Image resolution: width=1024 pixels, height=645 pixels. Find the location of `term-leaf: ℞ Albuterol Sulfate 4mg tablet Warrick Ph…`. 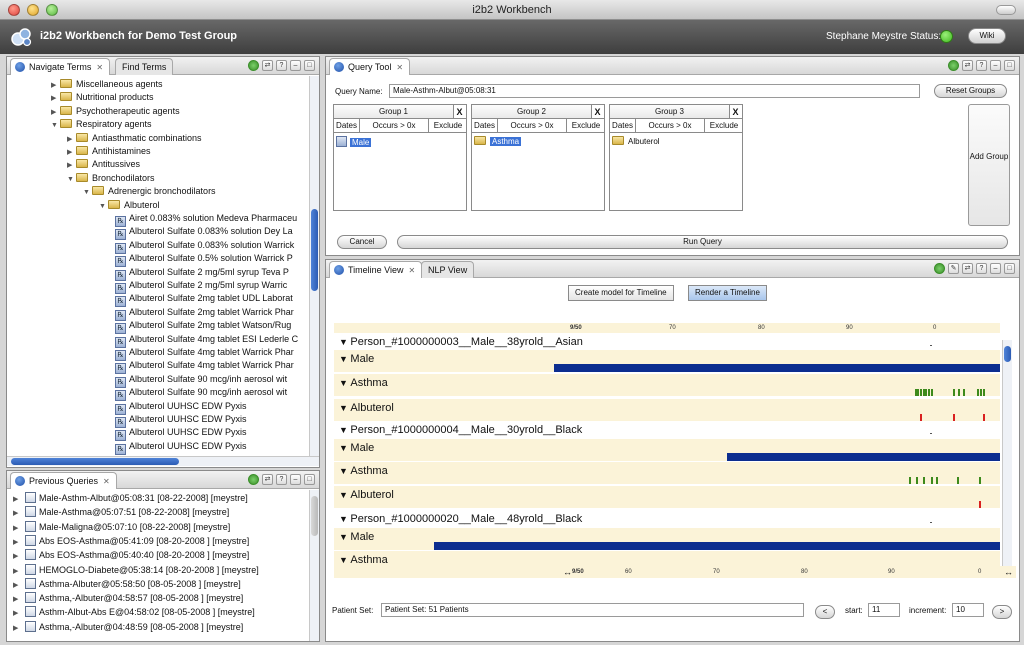

term-leaf: ℞ Albuterol Sulfate 4mg tablet Warrick Ph… is located at coordinates (204, 353).